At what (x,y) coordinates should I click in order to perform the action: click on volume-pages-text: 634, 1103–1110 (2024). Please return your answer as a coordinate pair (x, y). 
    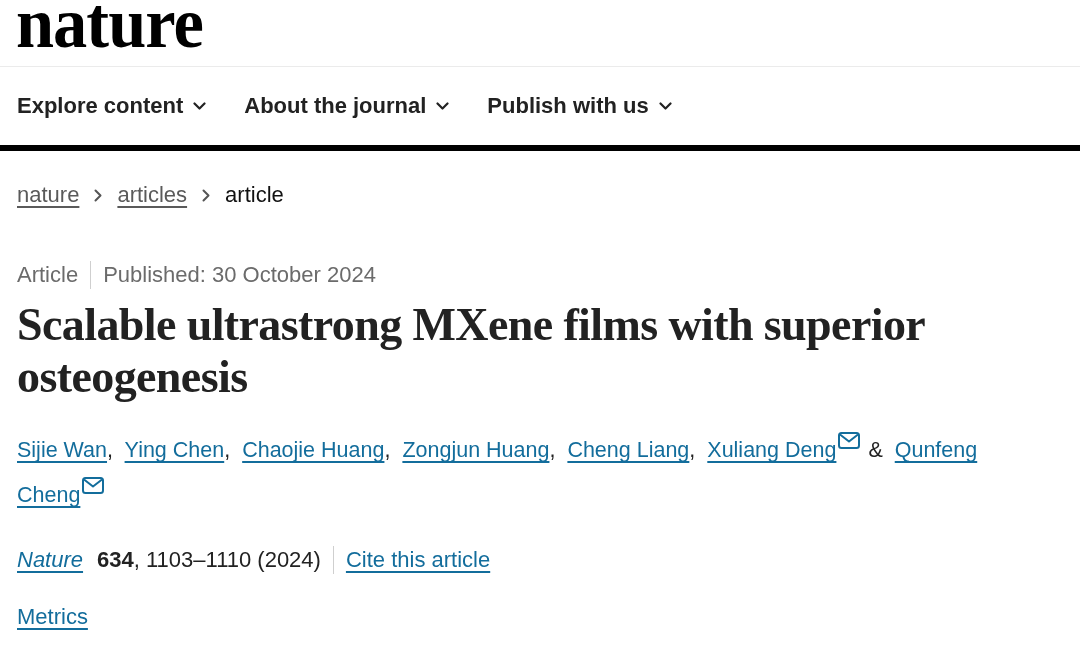
    Looking at the image, I should click on (209, 560).